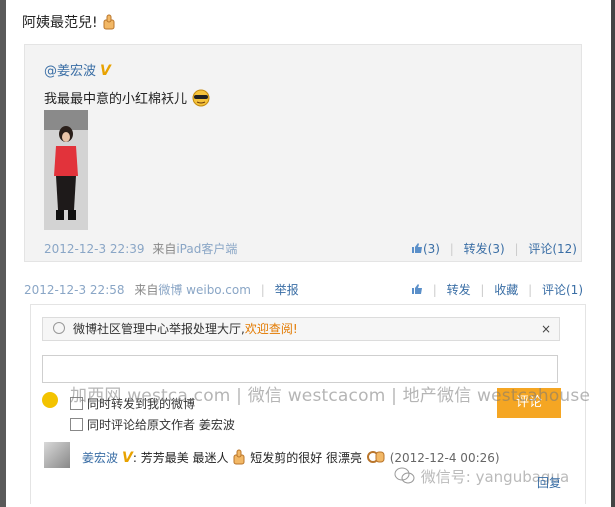 The image size is (615, 507). I want to click on reply-text-a: 芳芳最美 最迷人, so click(184, 458).